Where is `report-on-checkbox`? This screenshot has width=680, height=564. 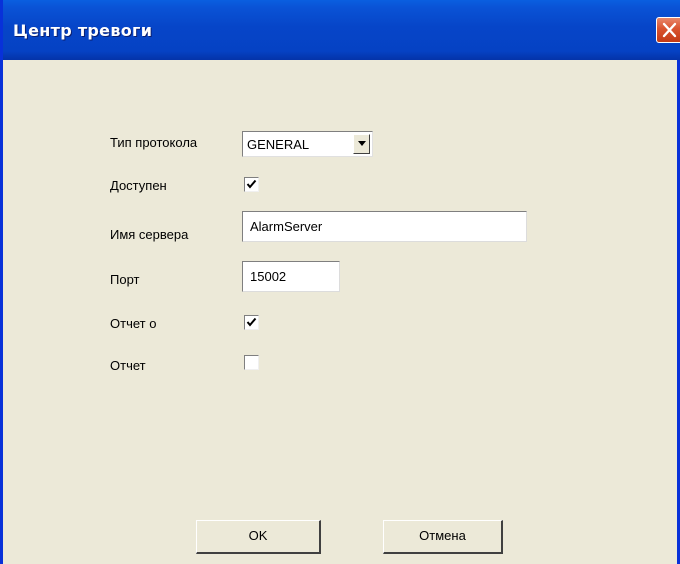 report-on-checkbox is located at coordinates (251, 322).